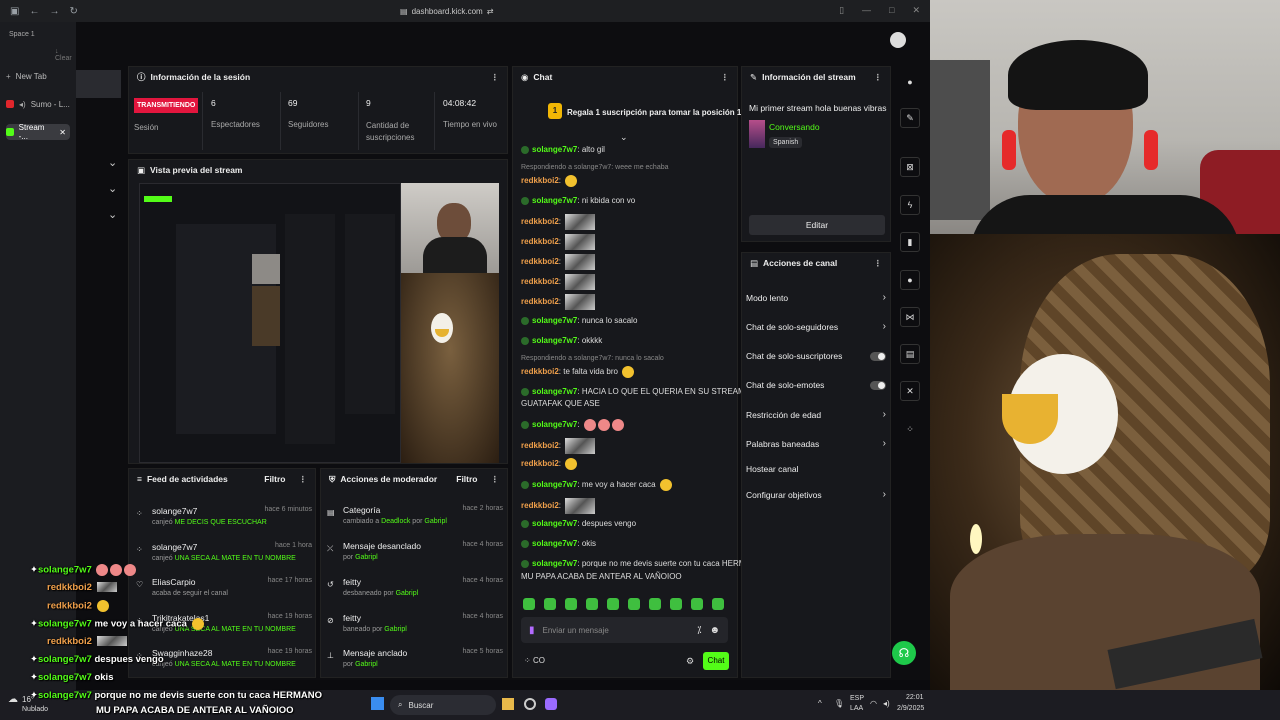 The width and height of the screenshot is (1280, 720). Describe the element at coordinates (910, 280) in the screenshot. I see `chat-bubble-icon: ●` at that location.